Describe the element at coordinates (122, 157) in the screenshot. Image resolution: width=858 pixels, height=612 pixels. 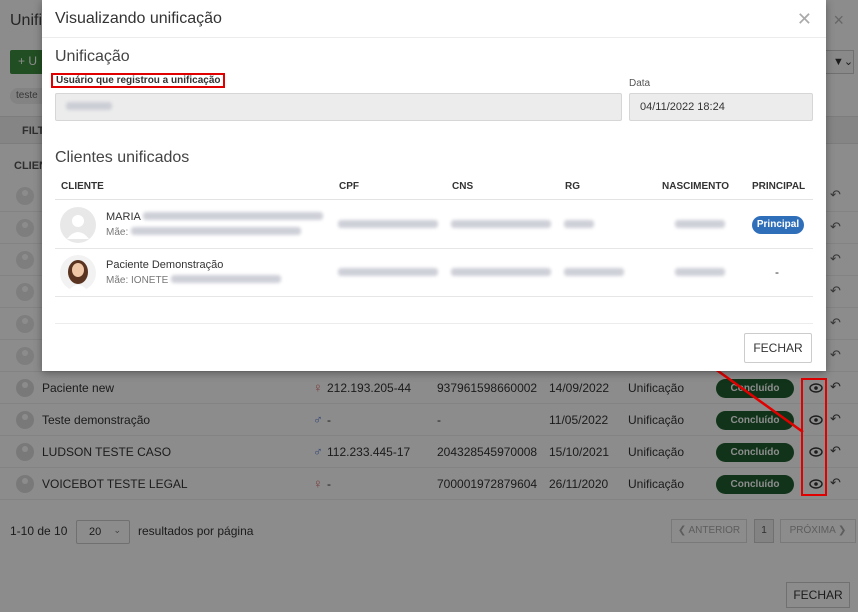
I see `section-title-clientes: Clientes unificados` at that location.